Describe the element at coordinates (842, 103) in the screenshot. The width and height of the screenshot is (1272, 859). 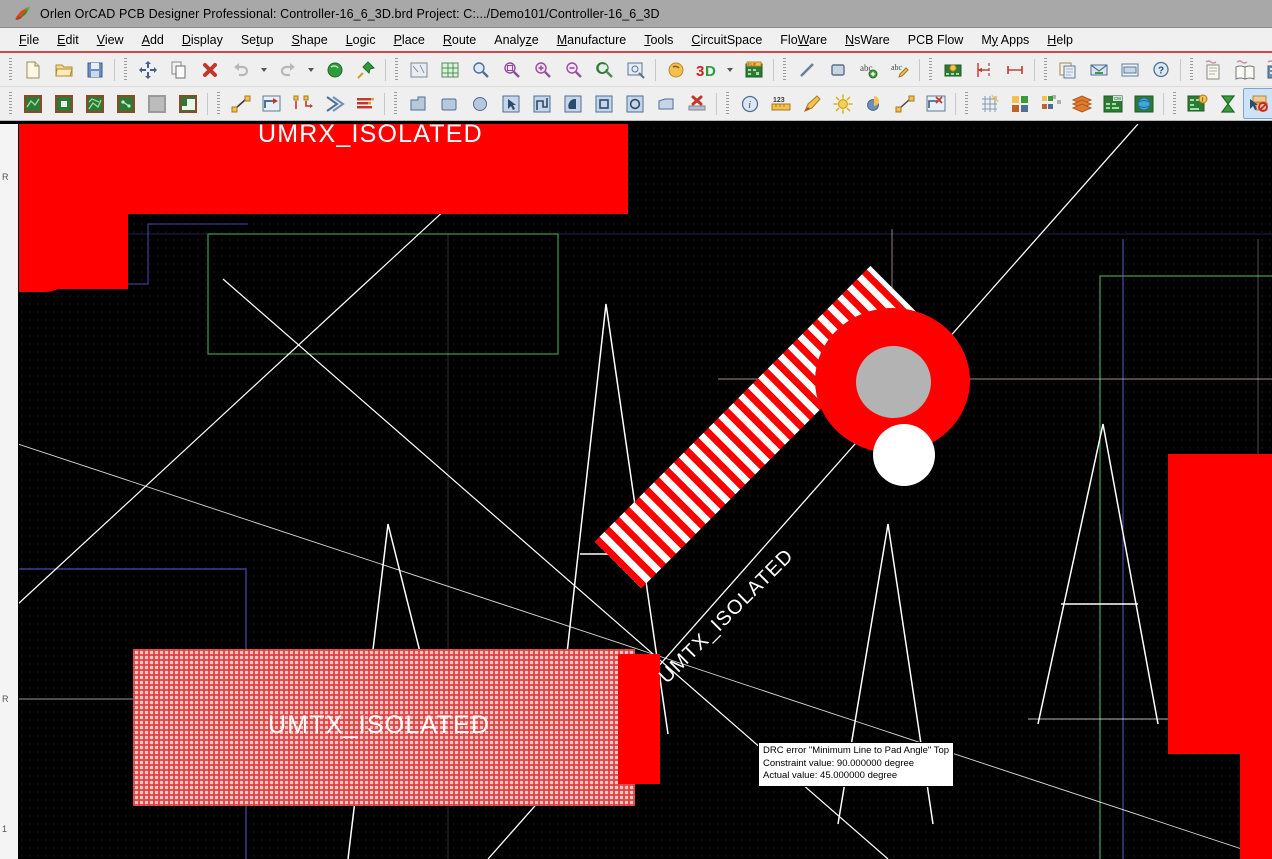
I see `dehighlight-icon` at that location.